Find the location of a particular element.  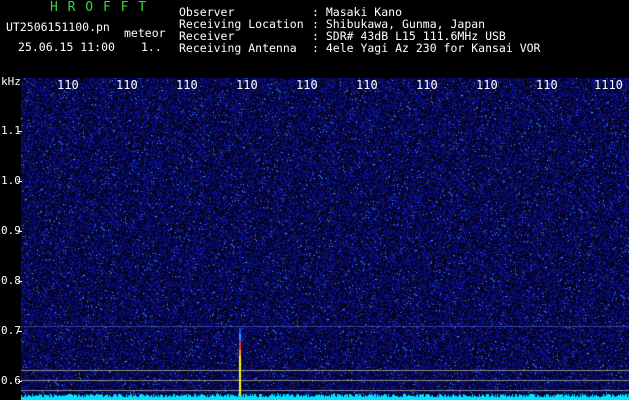

app-logo: H R O F F T is located at coordinates (99, 7).